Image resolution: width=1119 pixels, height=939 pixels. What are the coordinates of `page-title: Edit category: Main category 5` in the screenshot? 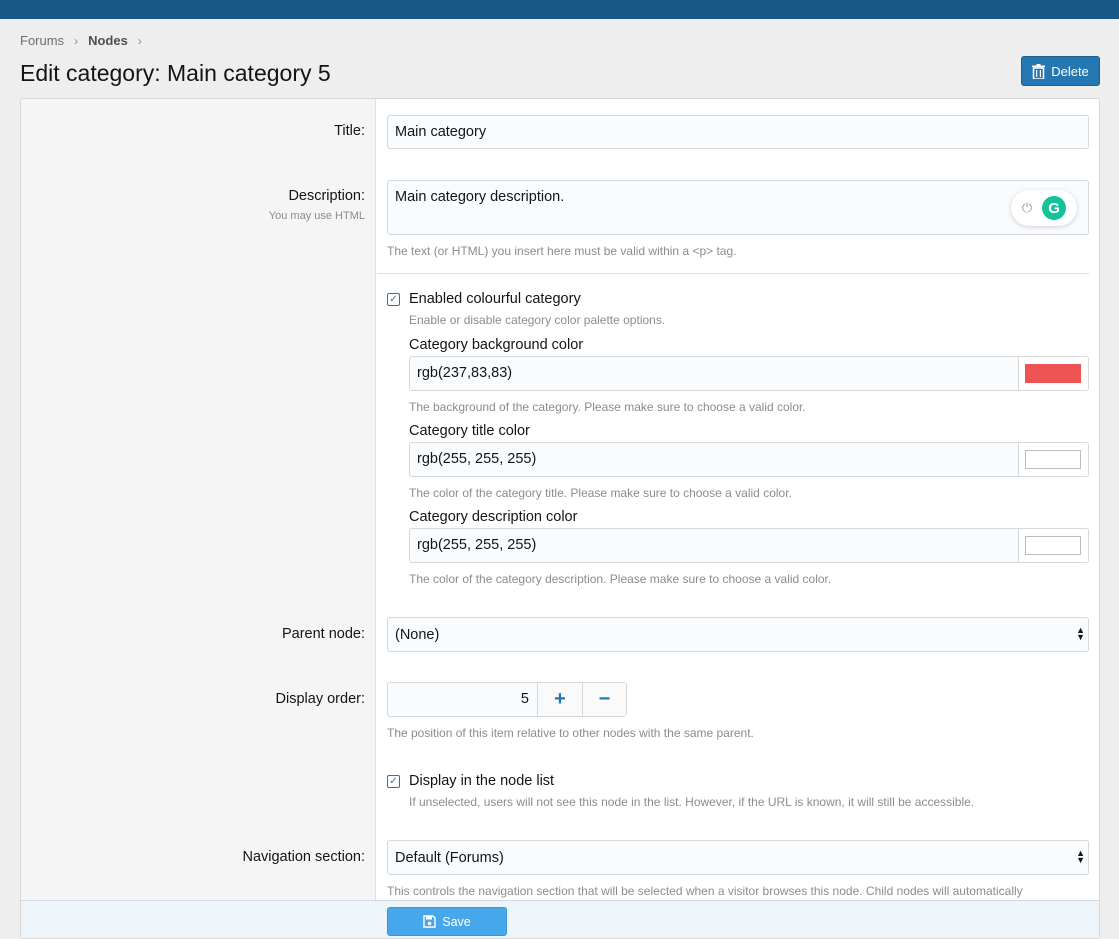 It's located at (175, 73).